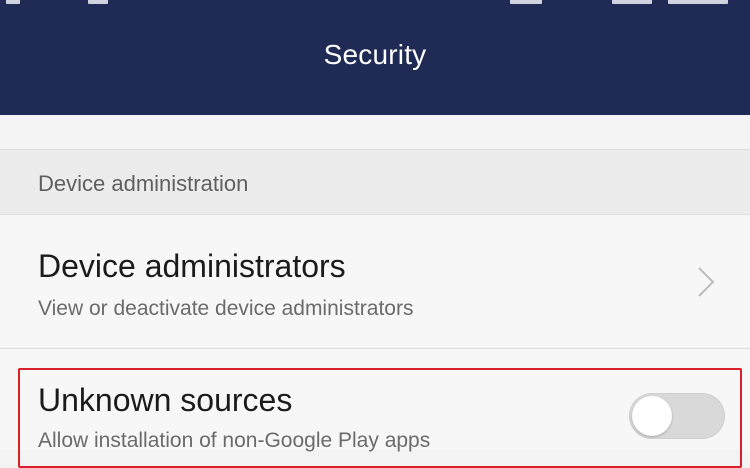 This screenshot has height=468, width=750. I want to click on toggle-knob, so click(652, 416).